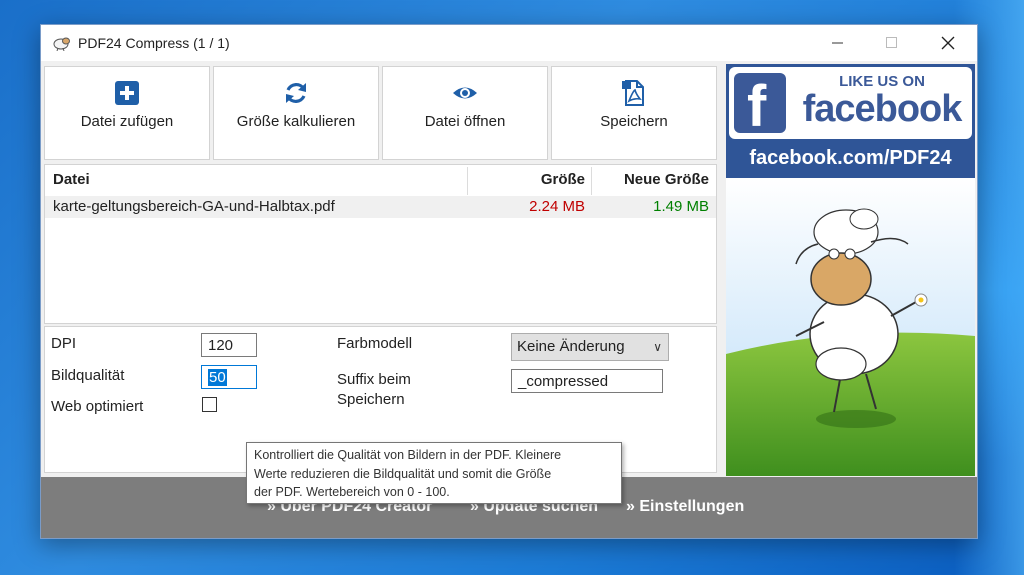 The width and height of the screenshot is (1024, 575). What do you see at coordinates (209, 404) in the screenshot?
I see `web-optimized-checkbox` at bounding box center [209, 404].